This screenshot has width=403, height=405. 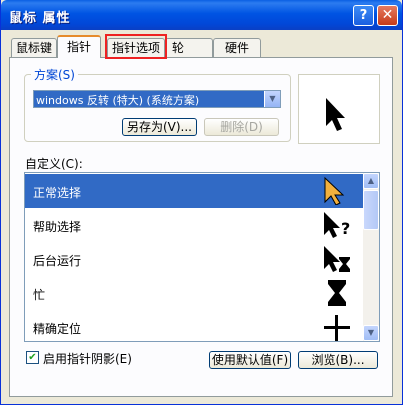 I want to click on list-item: 帮助选择 ?, so click(x=194, y=225).